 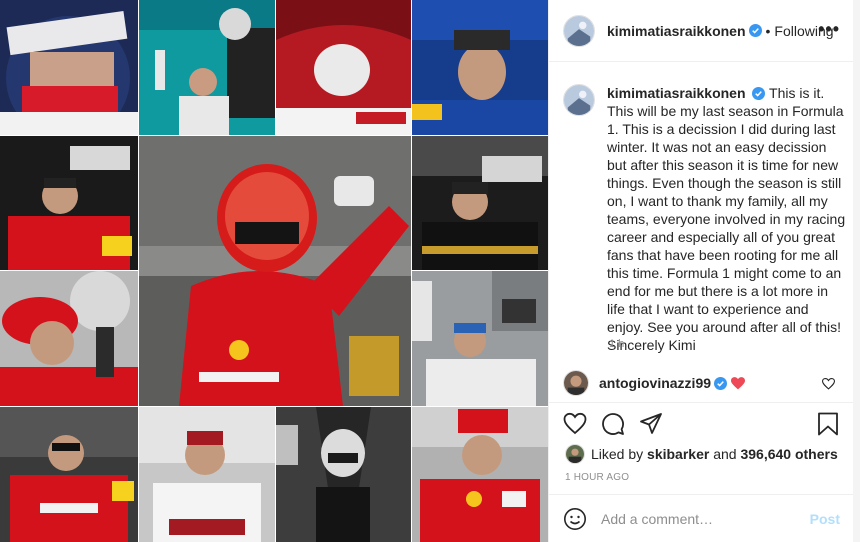 What do you see at coordinates (856, 271) in the screenshot?
I see `window-edge` at bounding box center [856, 271].